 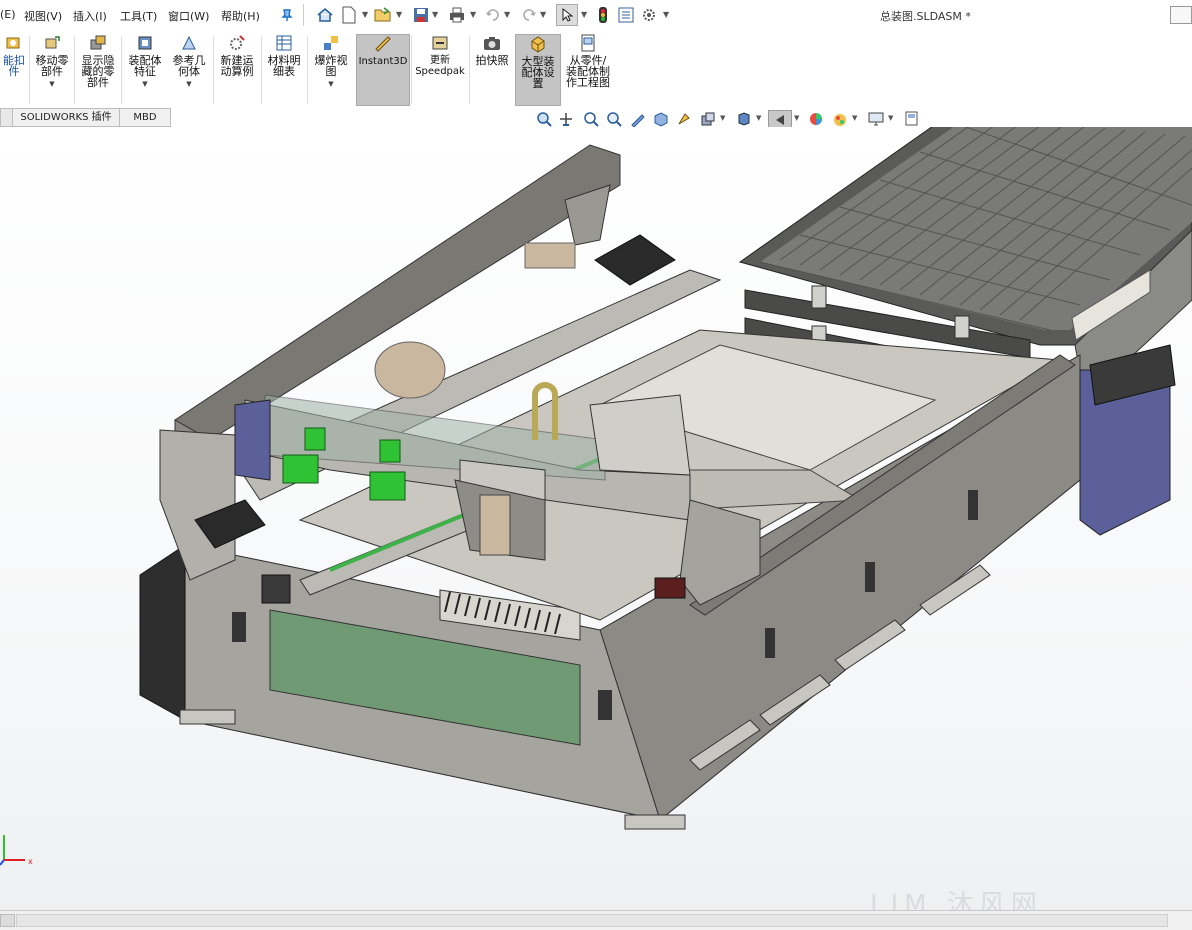 What do you see at coordinates (649, 15) in the screenshot?
I see `options-icon` at bounding box center [649, 15].